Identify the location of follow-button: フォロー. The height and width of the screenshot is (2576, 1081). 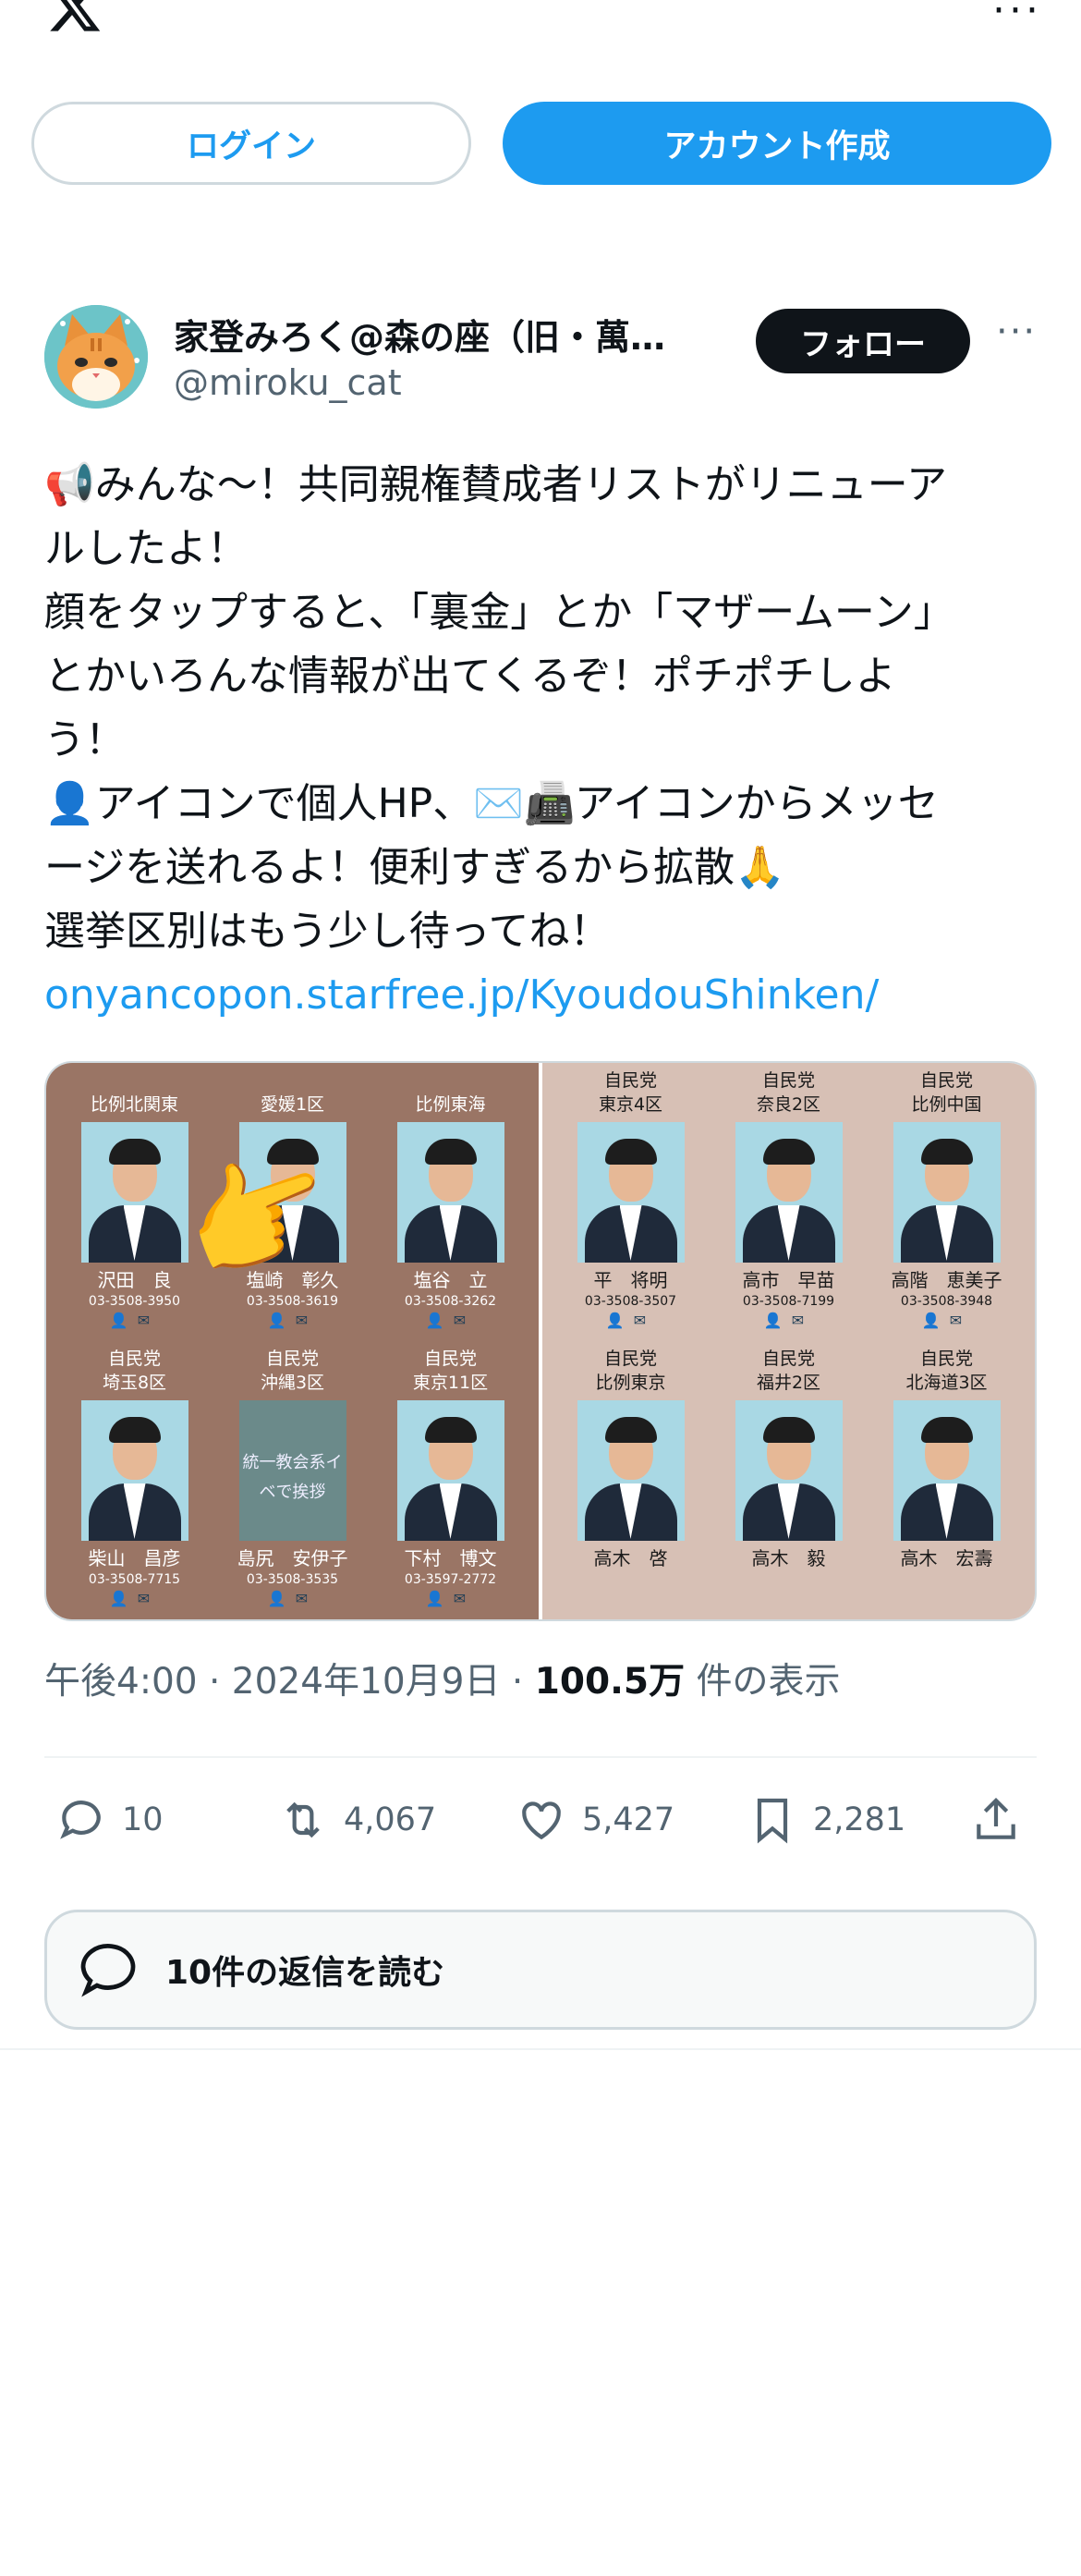
(863, 341).